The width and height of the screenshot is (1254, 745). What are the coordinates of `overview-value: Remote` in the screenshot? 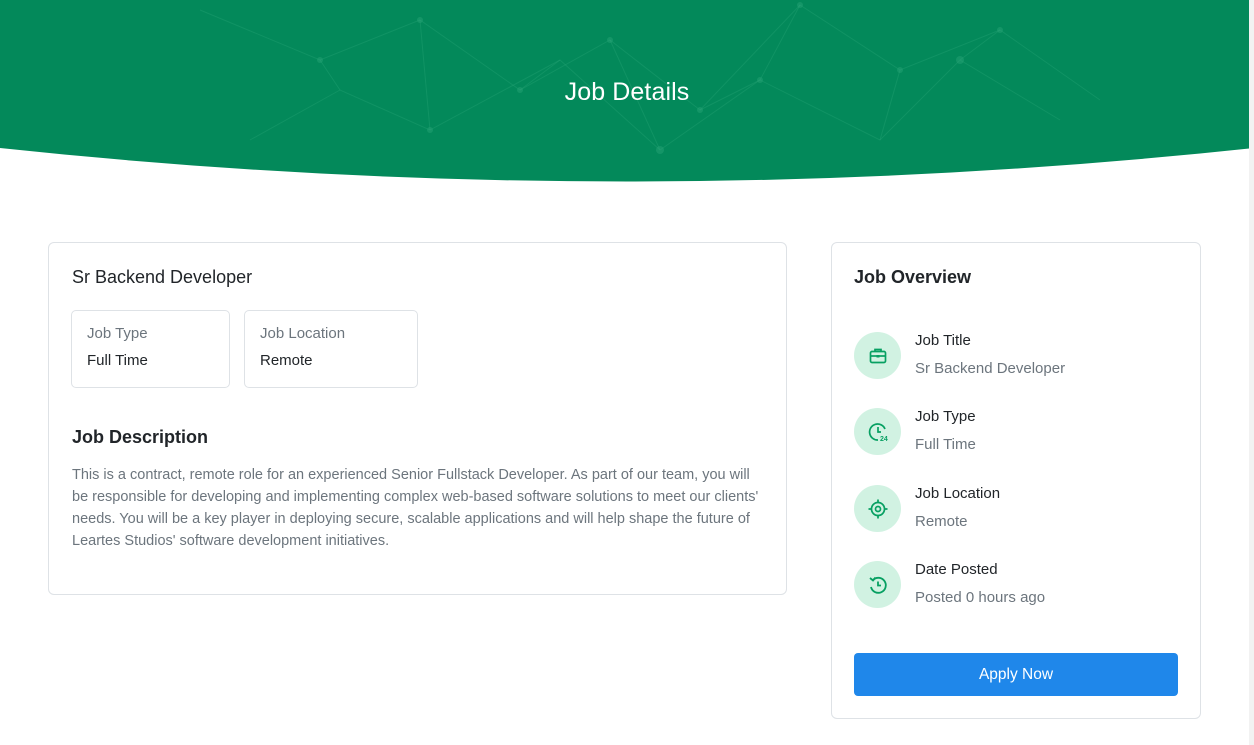 It's located at (941, 521).